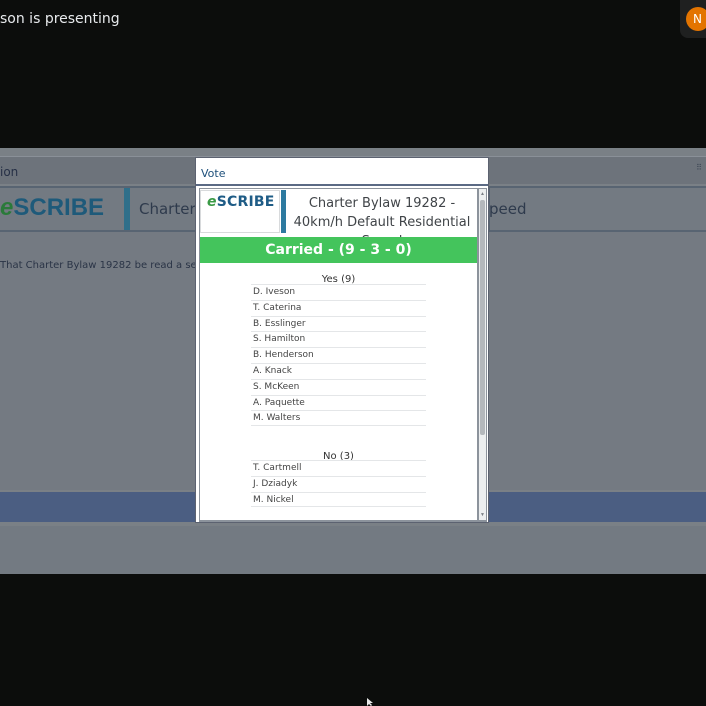  I want to click on escribe-logo-box: eSCRIBE, so click(240, 211).